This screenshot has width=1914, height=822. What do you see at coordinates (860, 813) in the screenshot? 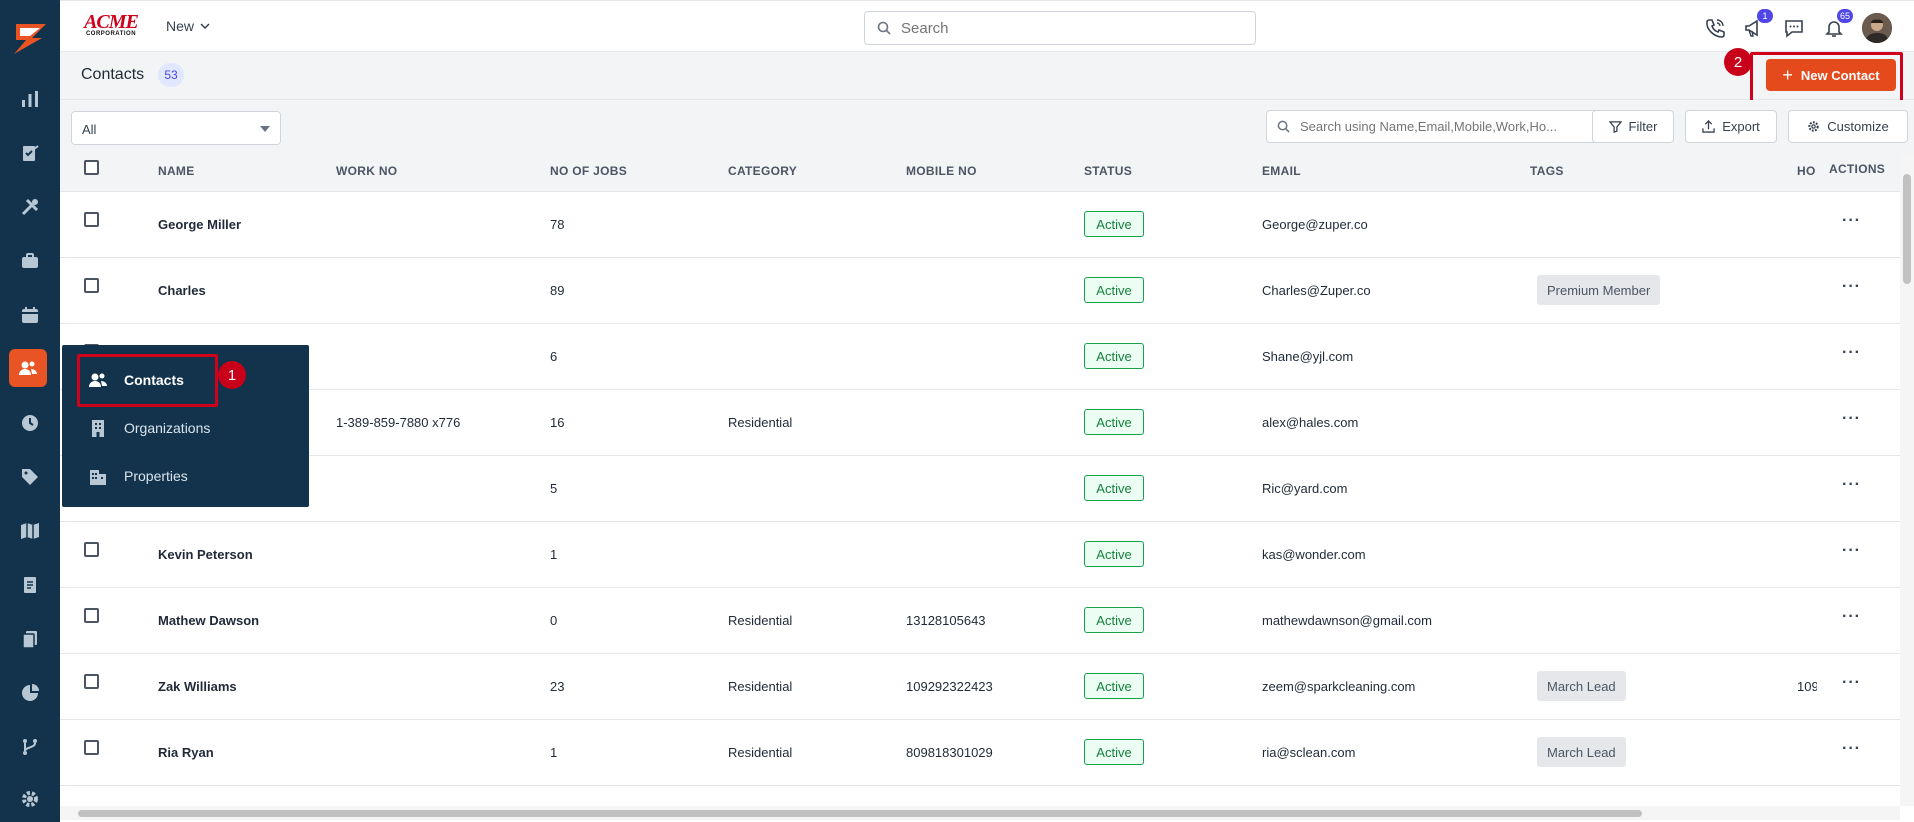
I see `horizontal-scroll-thumb` at bounding box center [860, 813].